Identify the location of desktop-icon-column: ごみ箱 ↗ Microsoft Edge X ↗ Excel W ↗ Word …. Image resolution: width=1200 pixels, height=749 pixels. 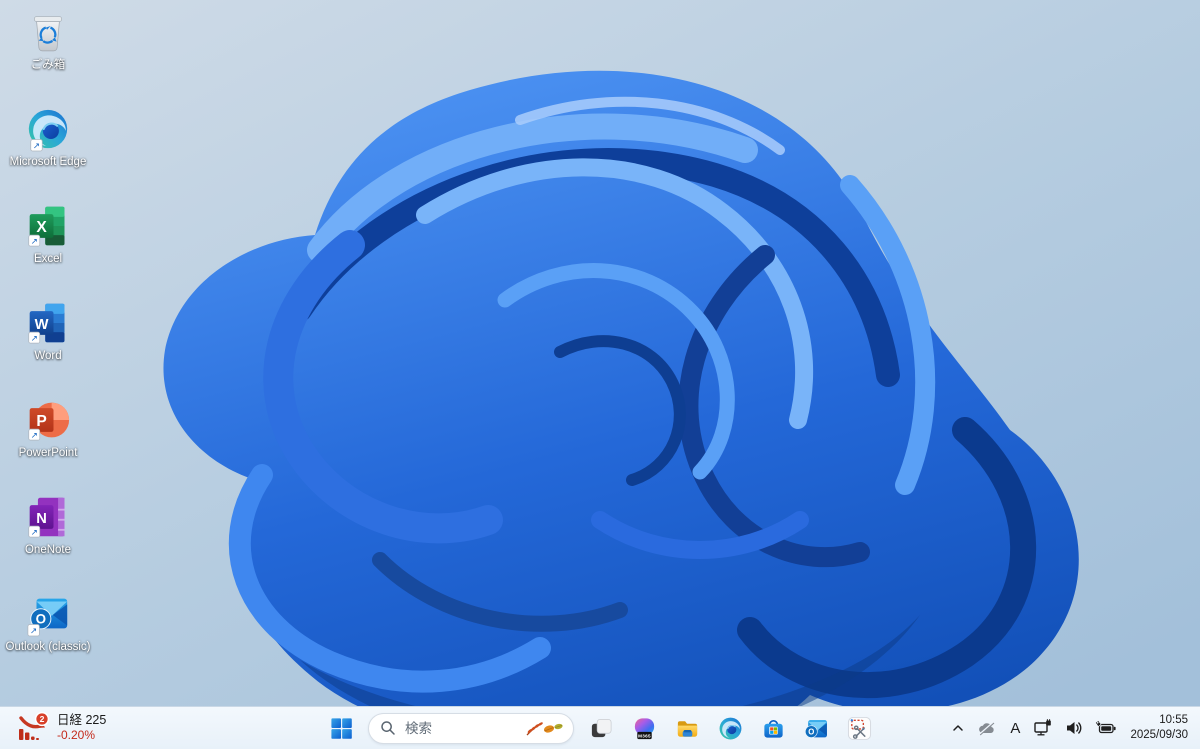
(48, 343).